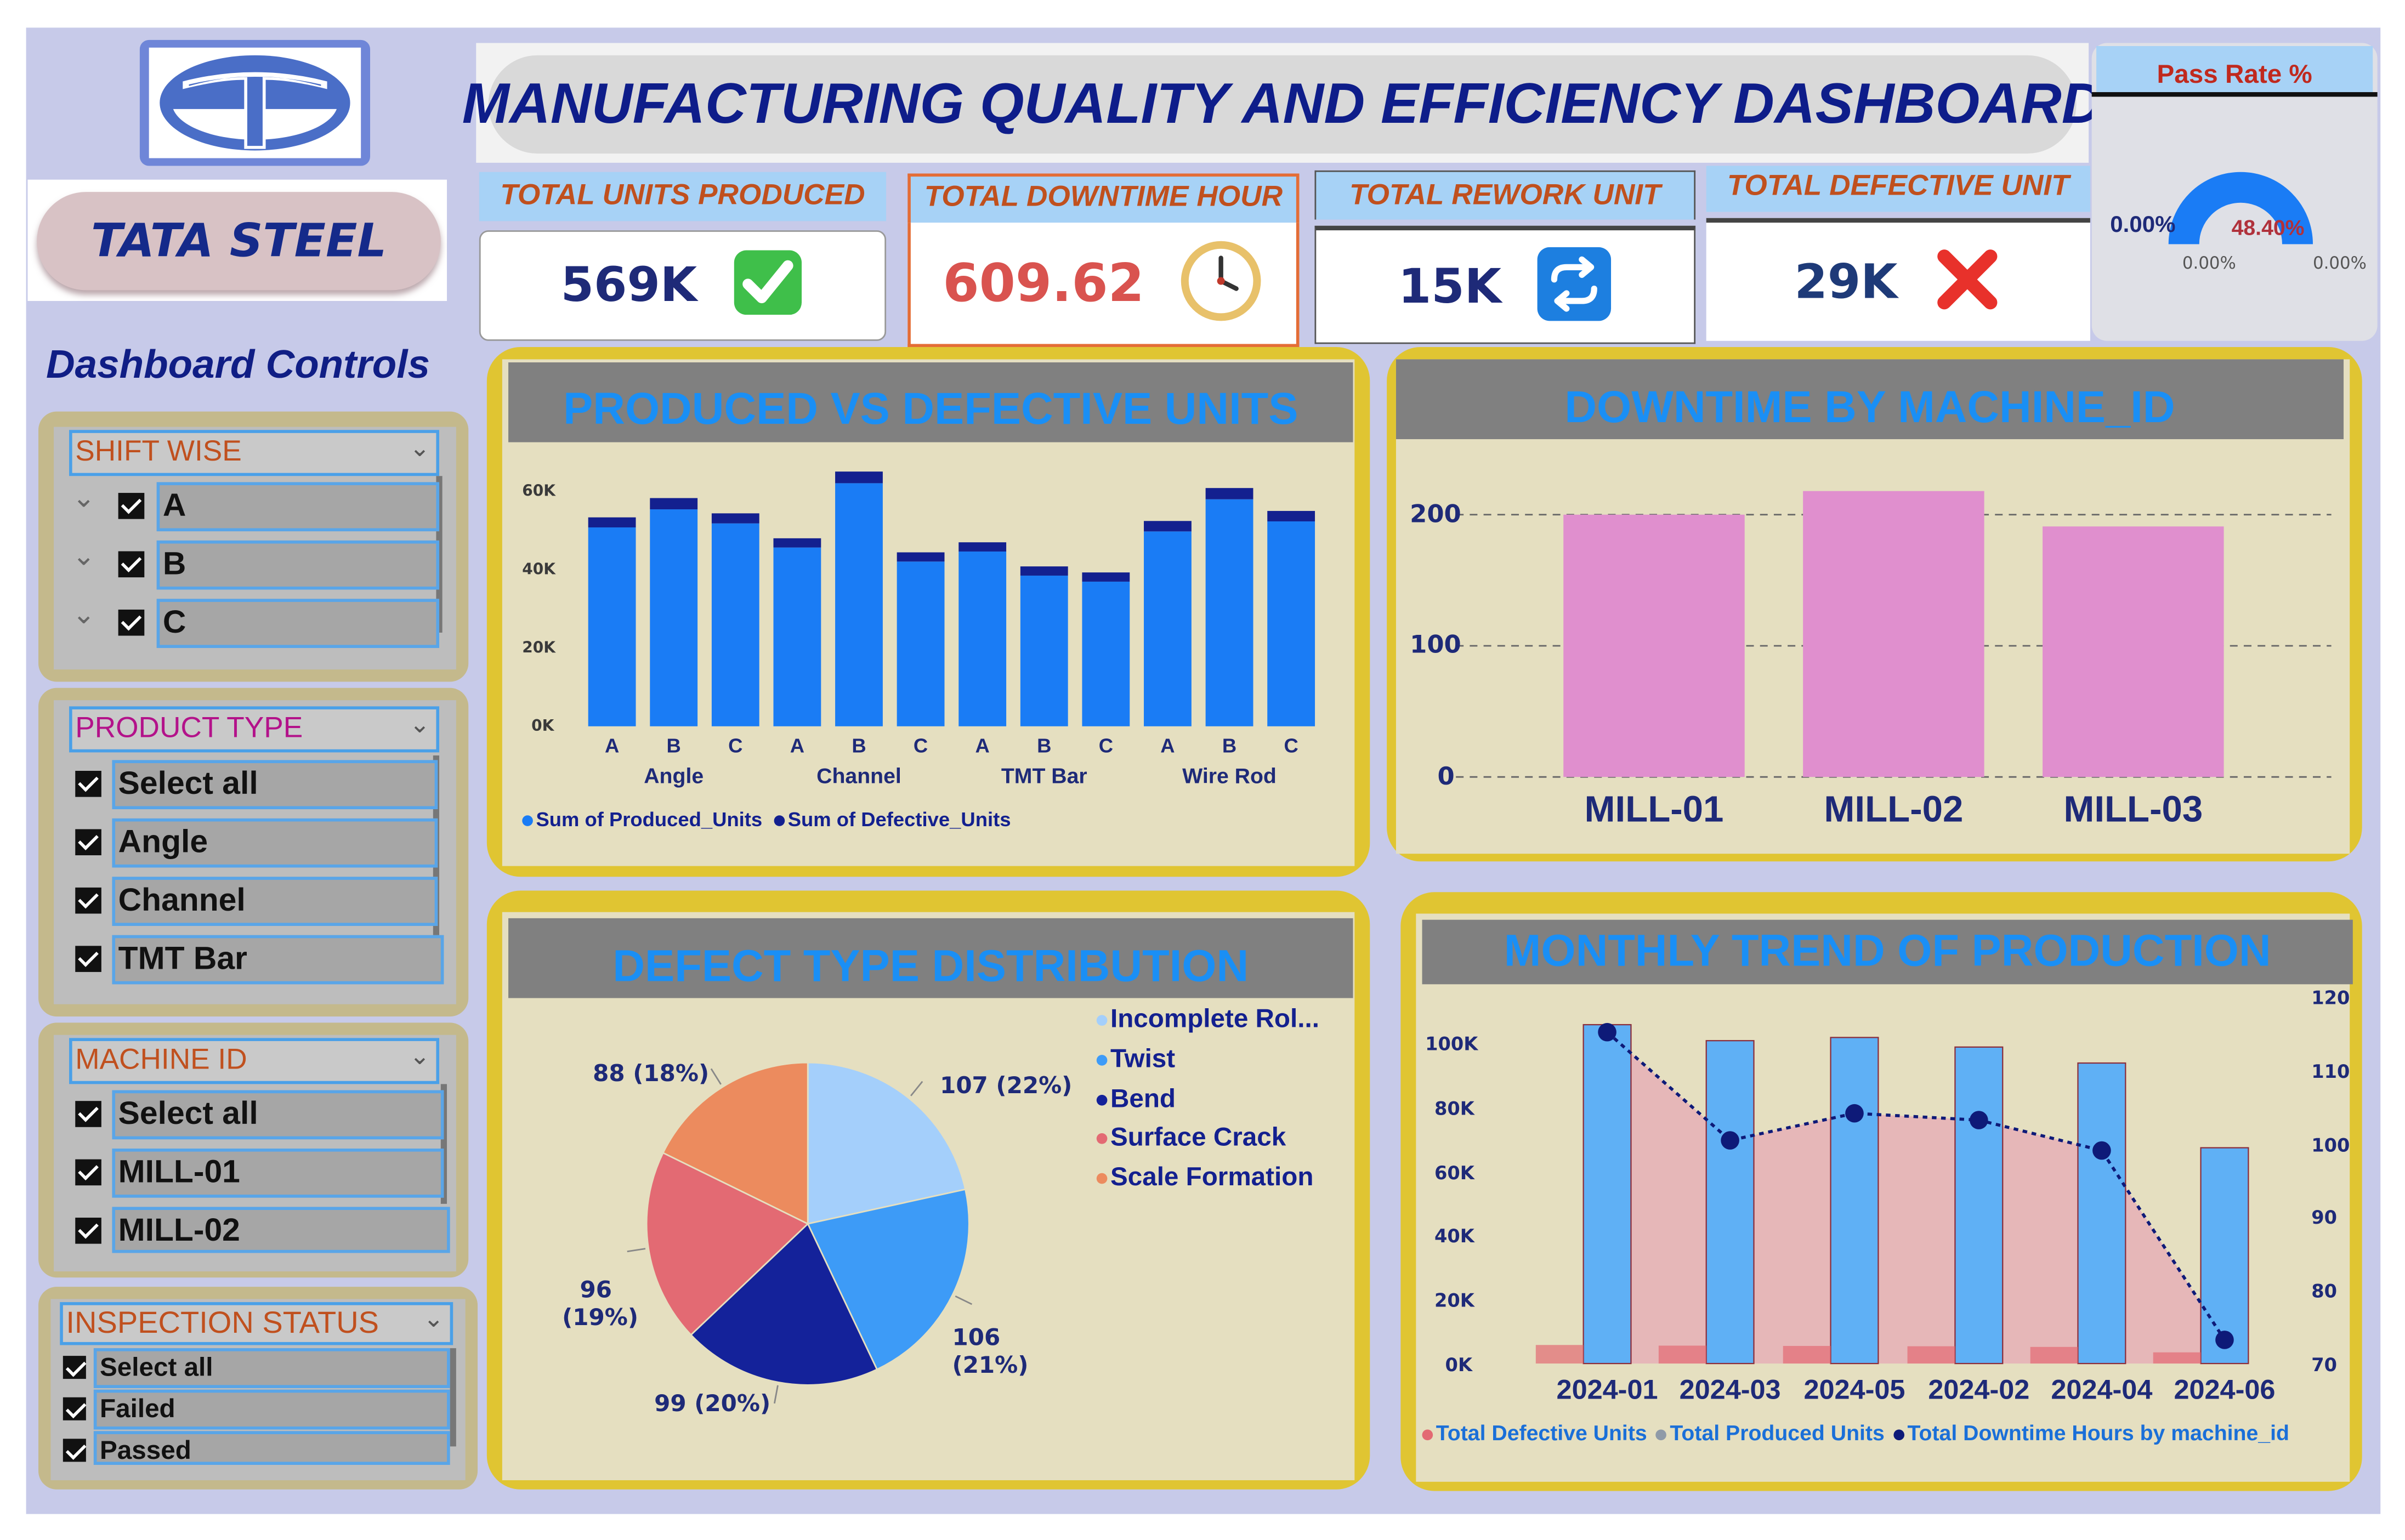 The height and width of the screenshot is (1540, 2405). I want to click on legend-item: Twist, so click(1135, 1059).